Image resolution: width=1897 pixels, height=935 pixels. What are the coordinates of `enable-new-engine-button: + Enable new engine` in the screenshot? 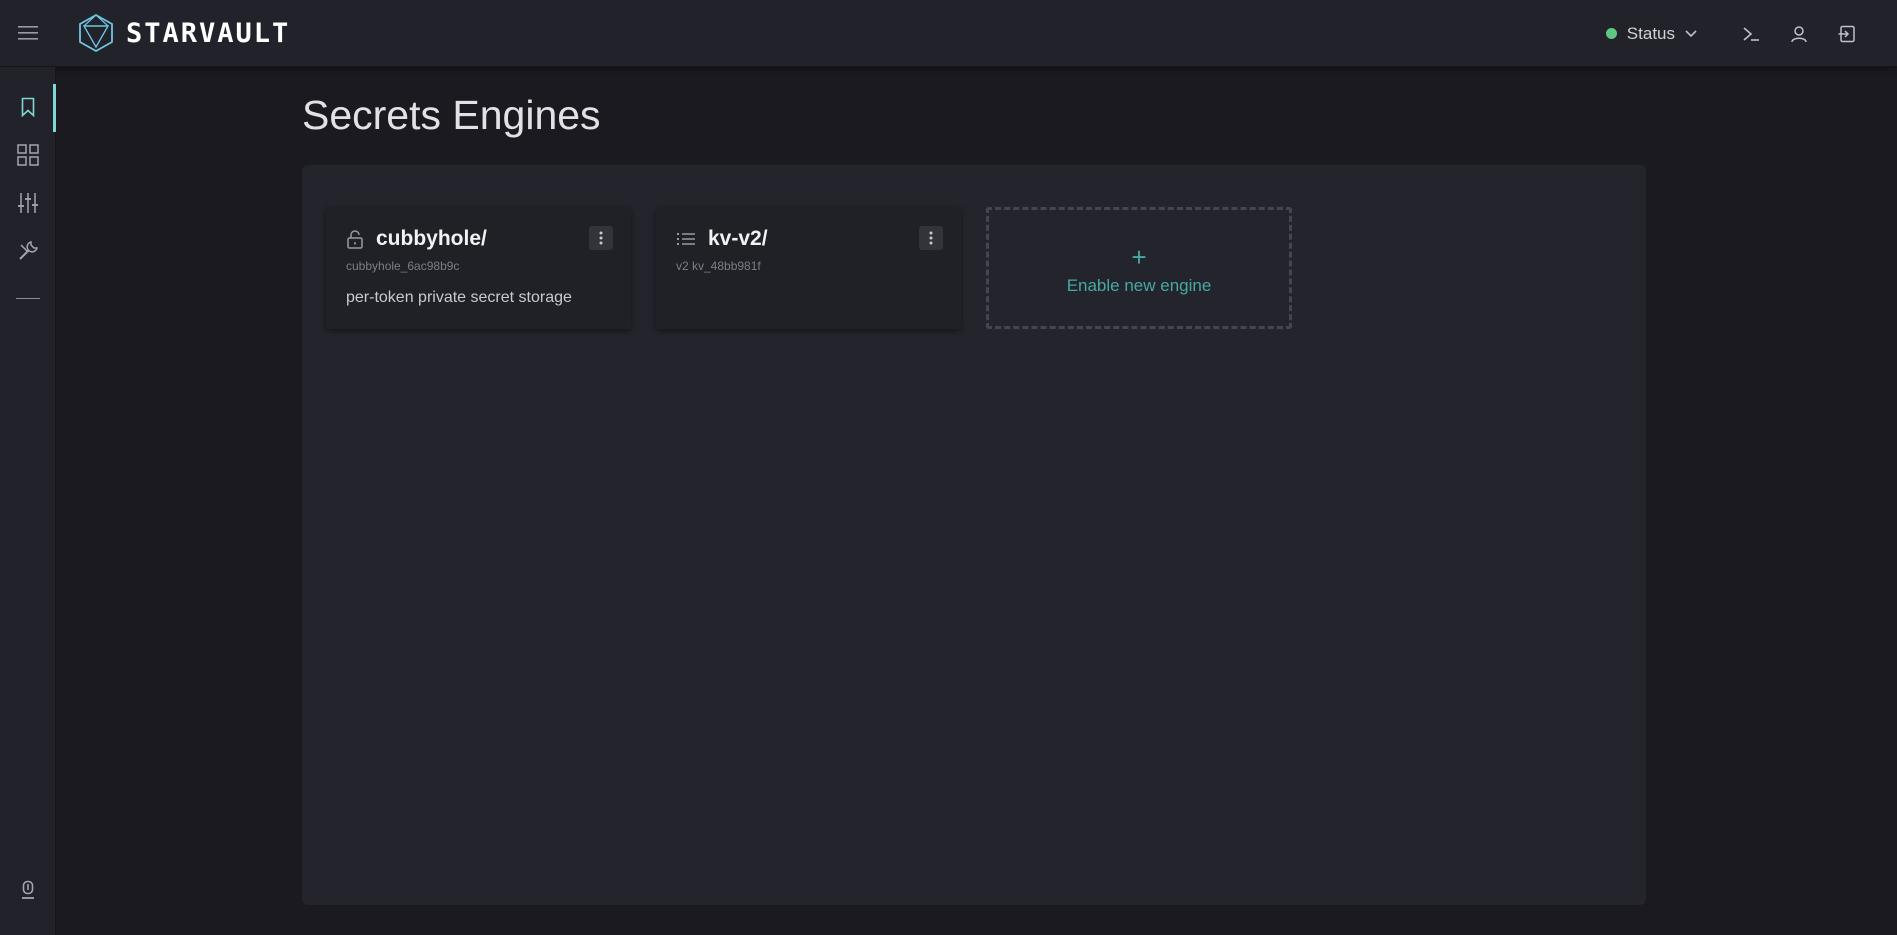 It's located at (1139, 268).